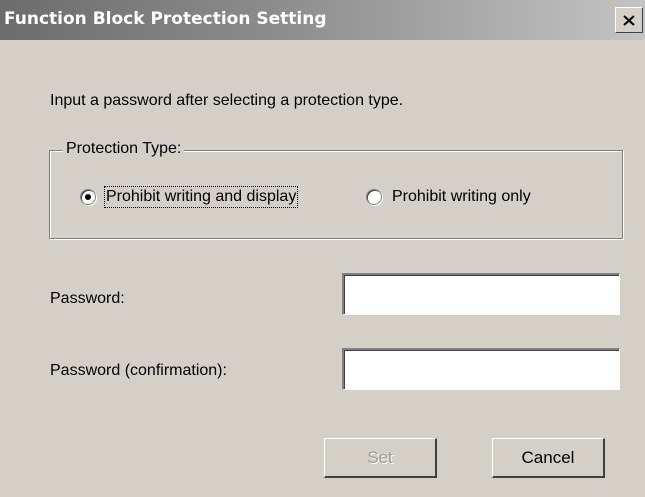 The width and height of the screenshot is (645, 497). What do you see at coordinates (481, 369) in the screenshot?
I see `password-confirmation-field` at bounding box center [481, 369].